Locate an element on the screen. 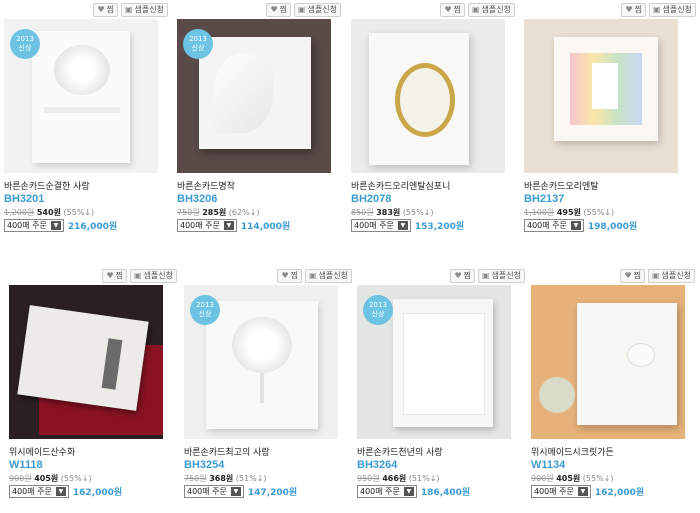 Image resolution: width=700 pixels, height=513 pixels. total-price: 186,400원 is located at coordinates (445, 493).